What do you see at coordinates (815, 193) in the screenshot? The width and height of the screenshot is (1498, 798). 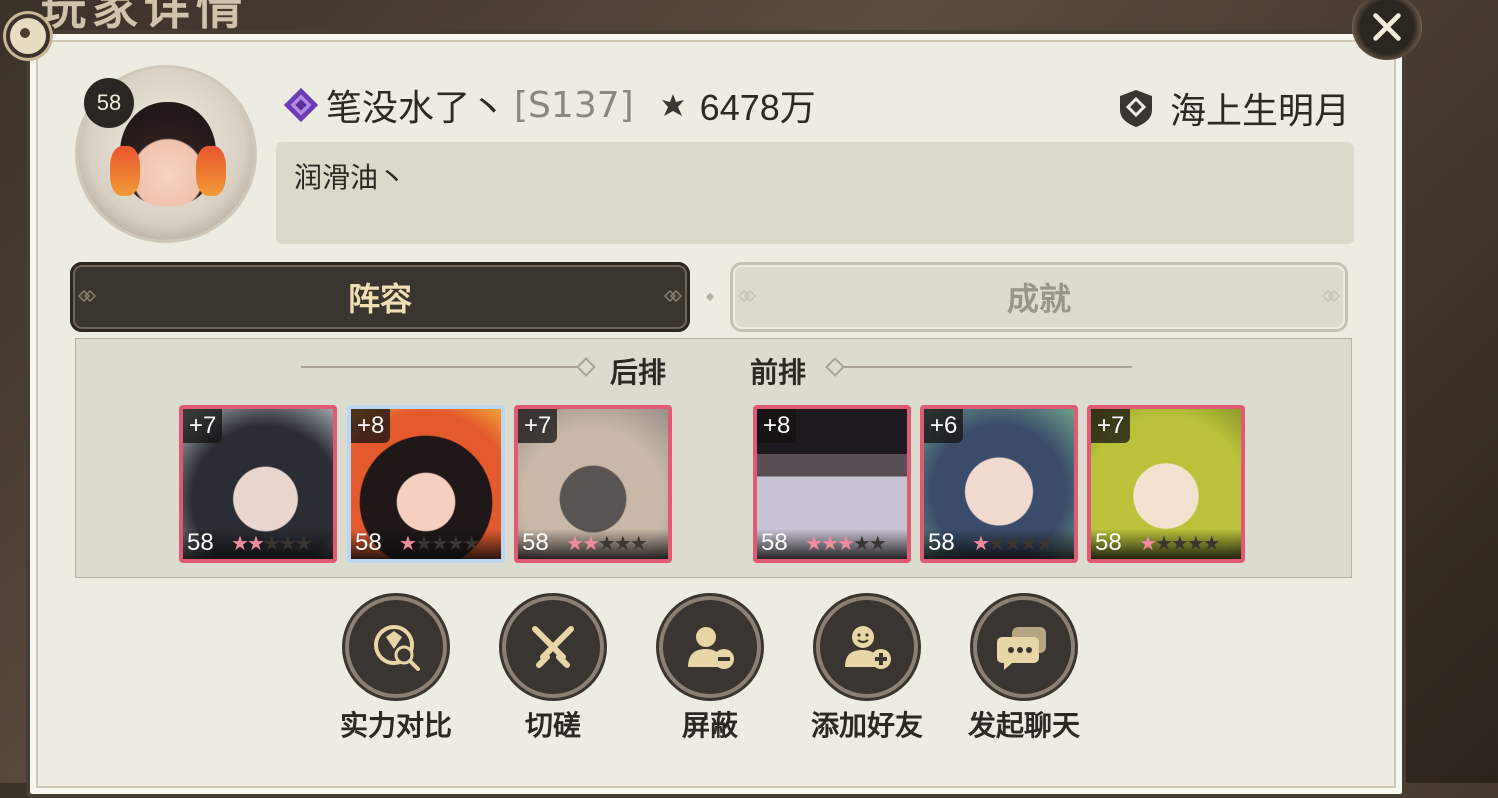 I see `signature-box: 润滑油丶` at bounding box center [815, 193].